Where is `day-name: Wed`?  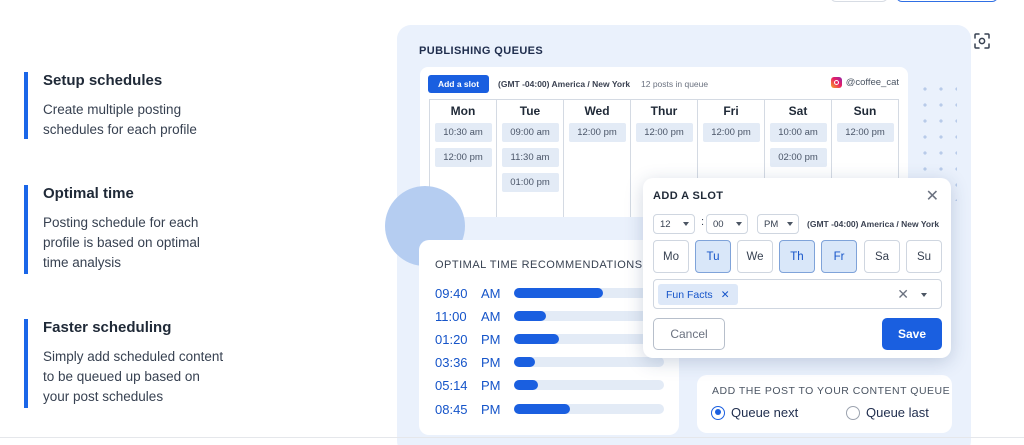 day-name: Wed is located at coordinates (597, 111).